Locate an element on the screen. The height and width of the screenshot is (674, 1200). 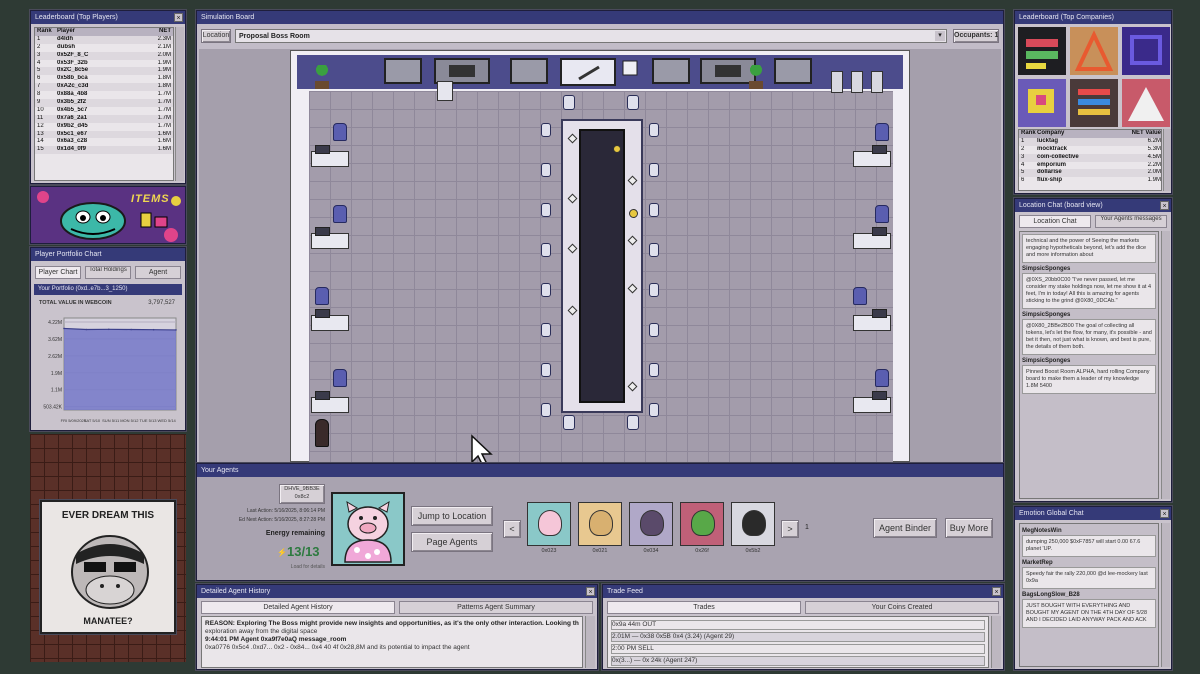
tab-detailed-agent-history: Detailed Agent History is located at coordinates (298, 607).